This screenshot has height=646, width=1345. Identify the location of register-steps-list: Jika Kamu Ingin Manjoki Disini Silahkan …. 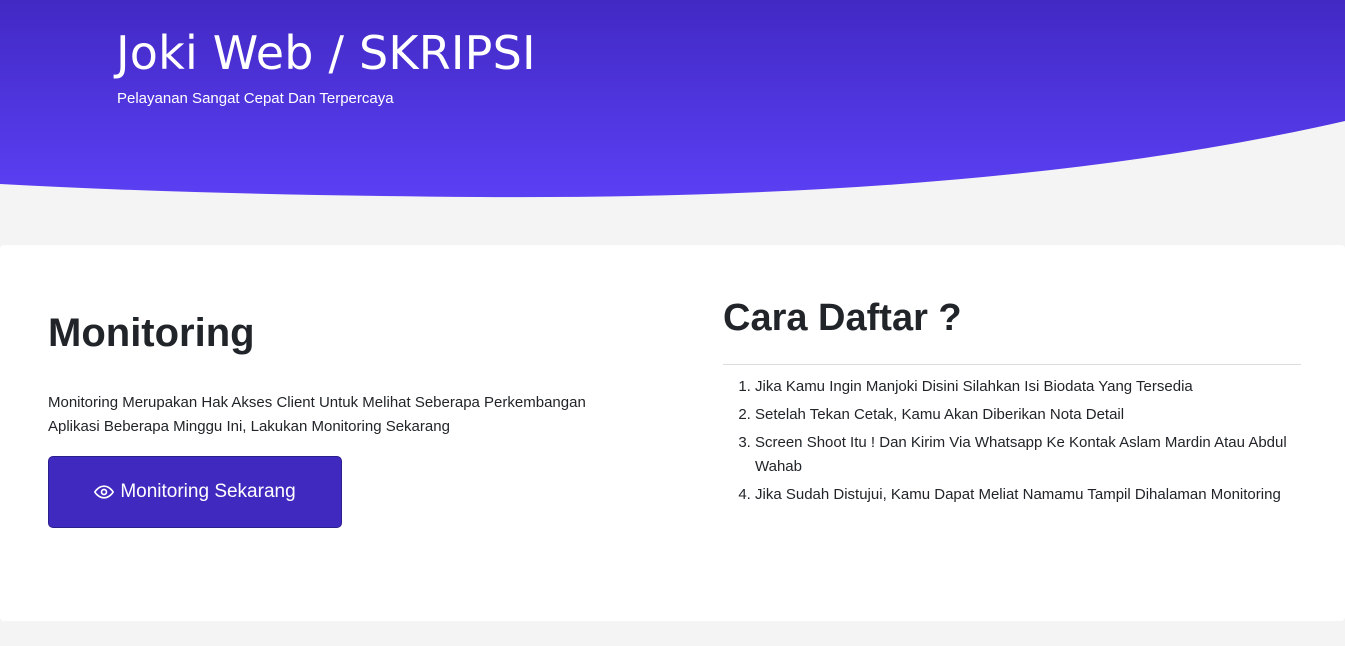
(1011, 441).